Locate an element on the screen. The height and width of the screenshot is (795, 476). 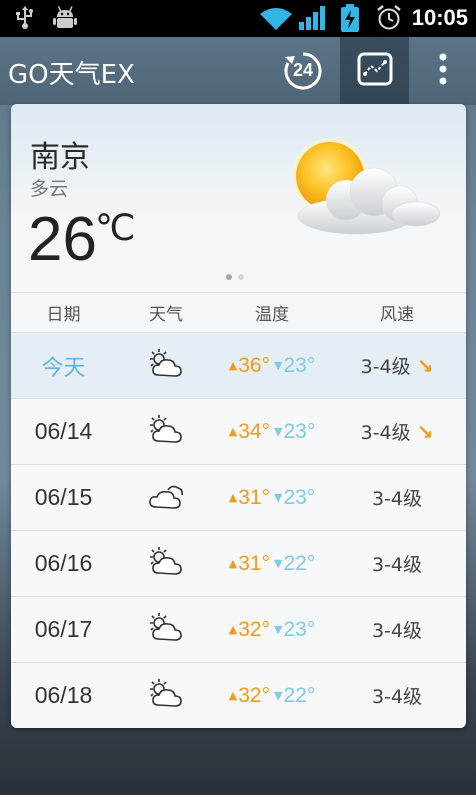
forecast-row: 今天 ▲ 36° ▼ 23° 3-4级 ↘ is located at coordinates (238, 366).